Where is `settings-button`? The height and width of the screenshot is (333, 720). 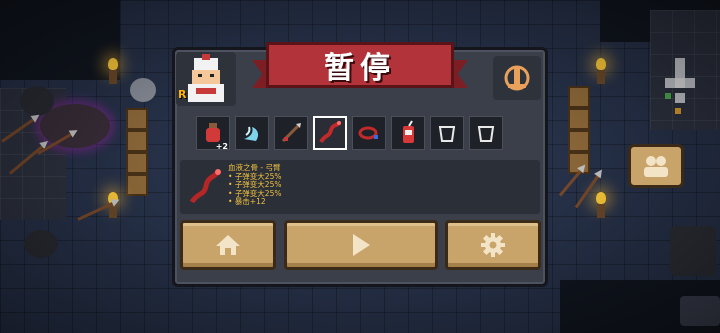 settings-button is located at coordinates (493, 245).